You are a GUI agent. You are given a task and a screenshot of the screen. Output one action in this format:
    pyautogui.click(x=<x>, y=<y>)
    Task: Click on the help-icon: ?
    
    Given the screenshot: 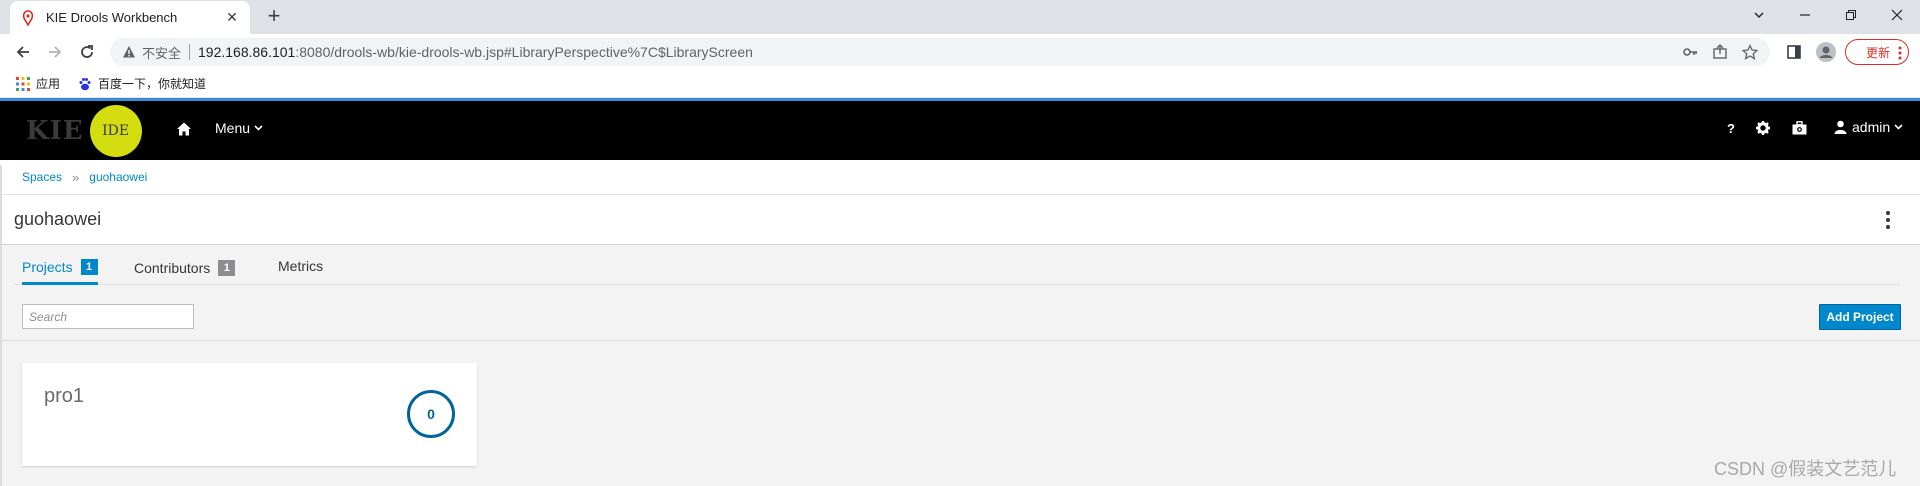 What is the action you would take?
    pyautogui.click(x=1731, y=128)
    